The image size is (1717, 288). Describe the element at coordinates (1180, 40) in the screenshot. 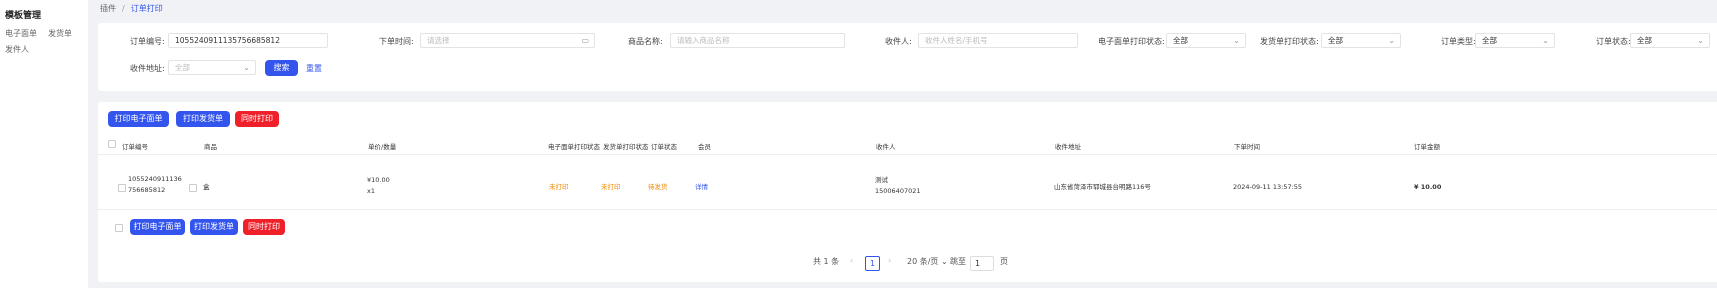

I see `waybill-status-value: 全部` at that location.